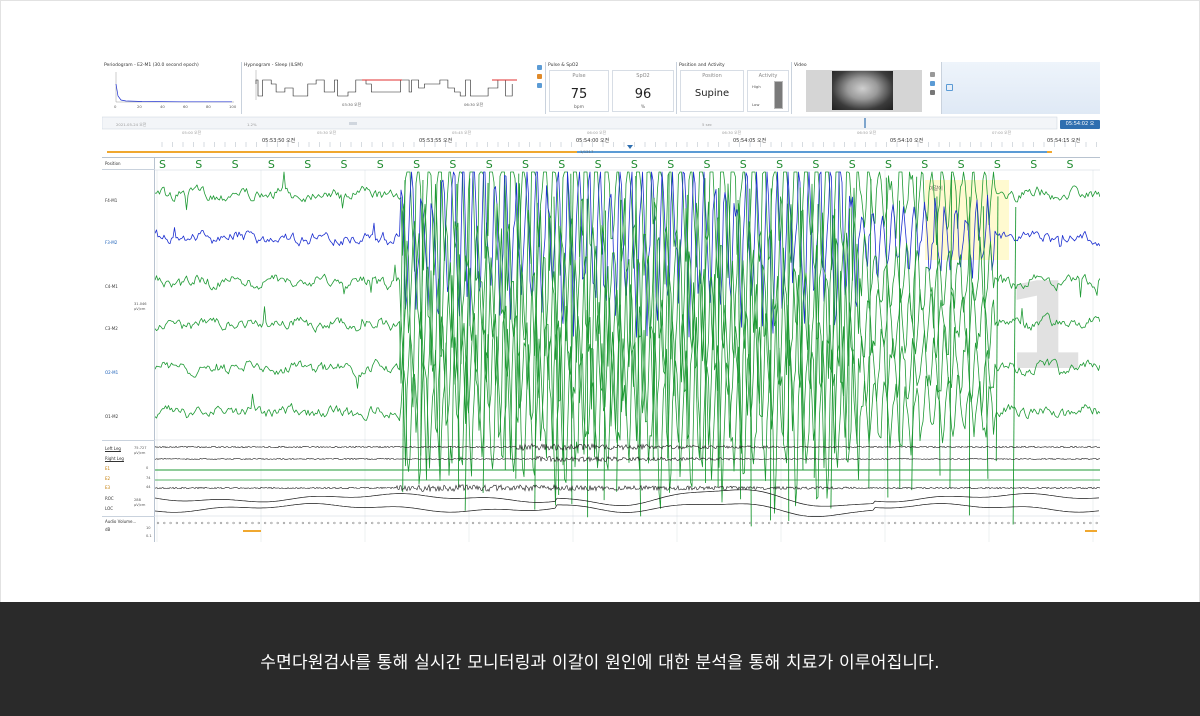  I want to click on periodogram-tick: 80, so click(208, 106).